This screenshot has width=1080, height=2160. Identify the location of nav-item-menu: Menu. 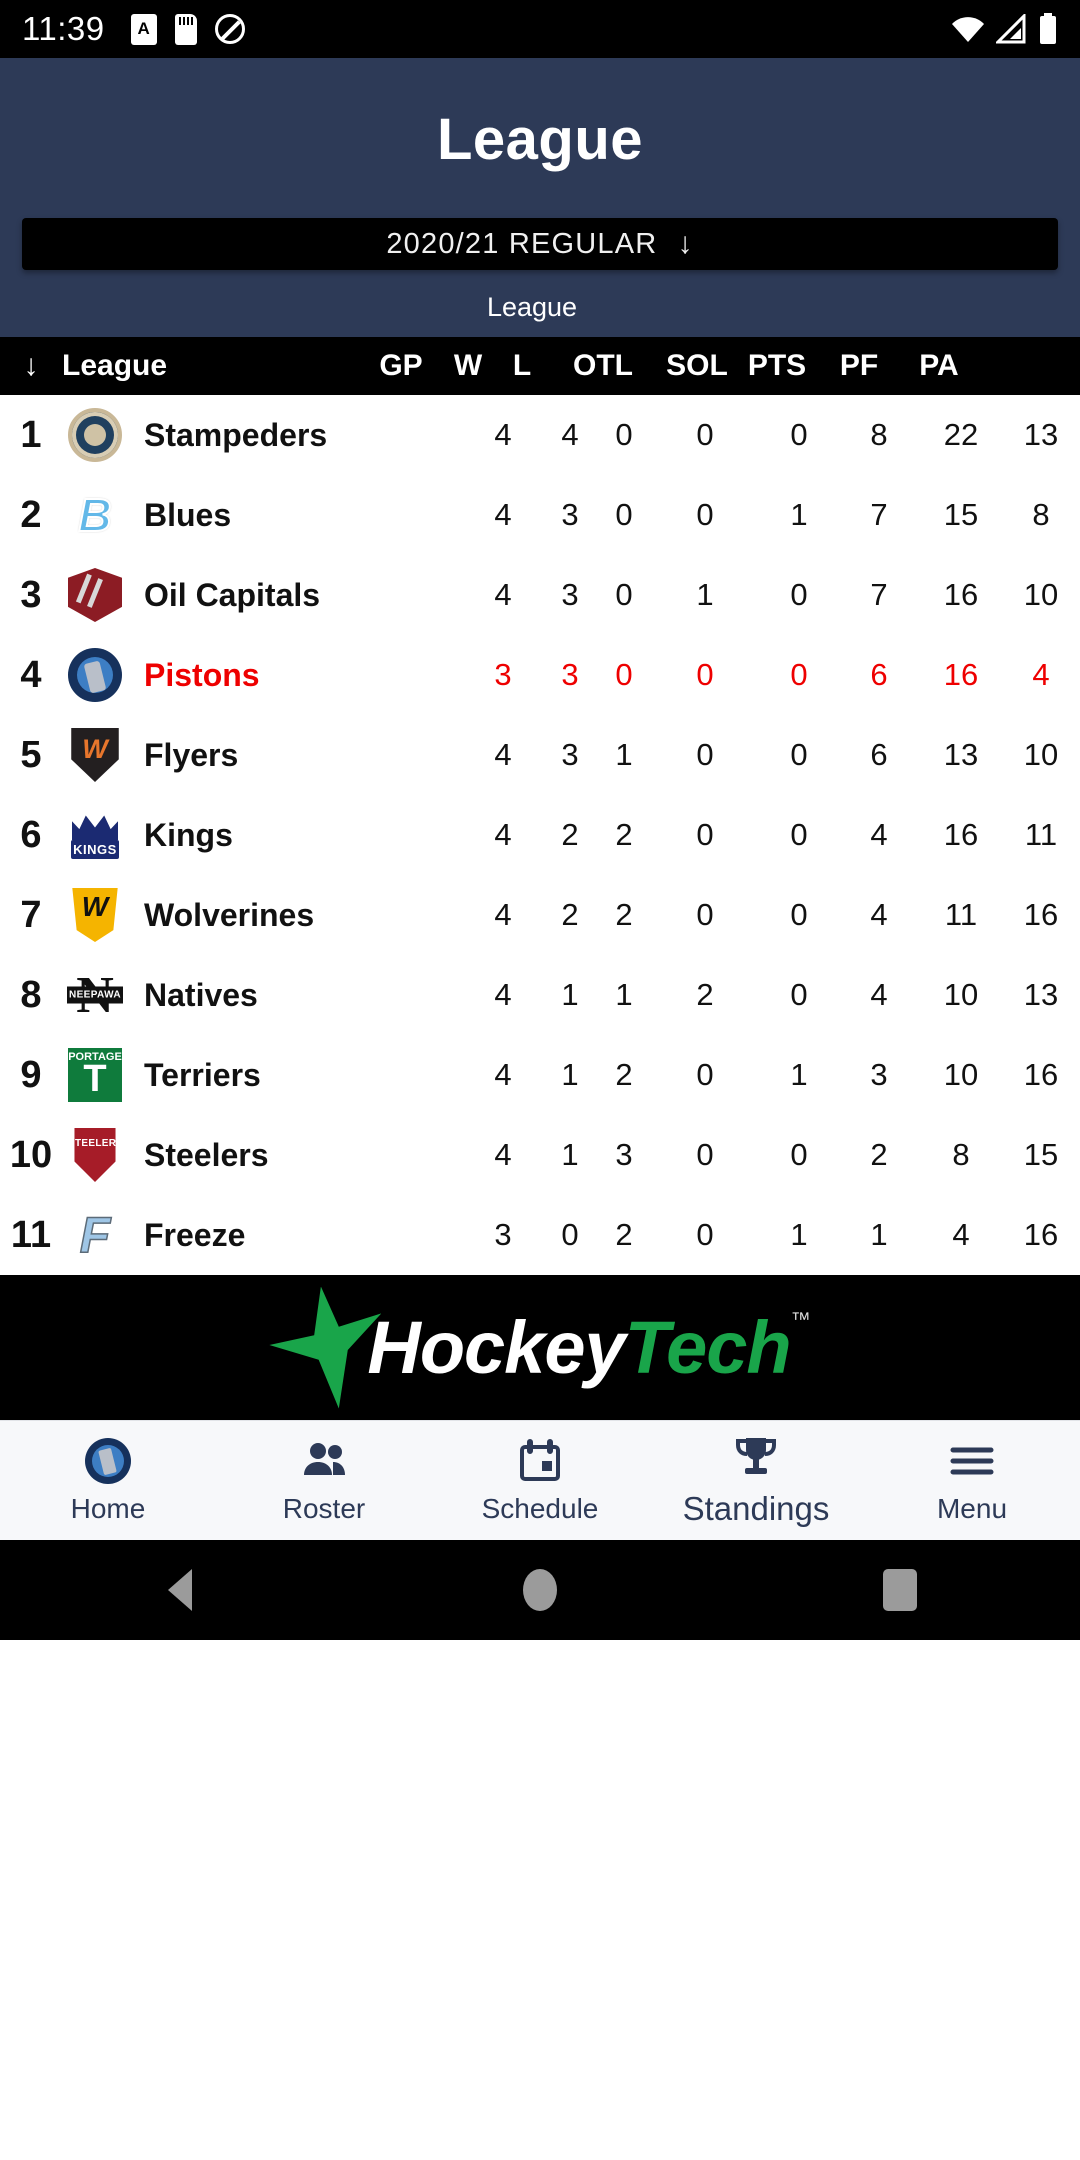
(972, 1481).